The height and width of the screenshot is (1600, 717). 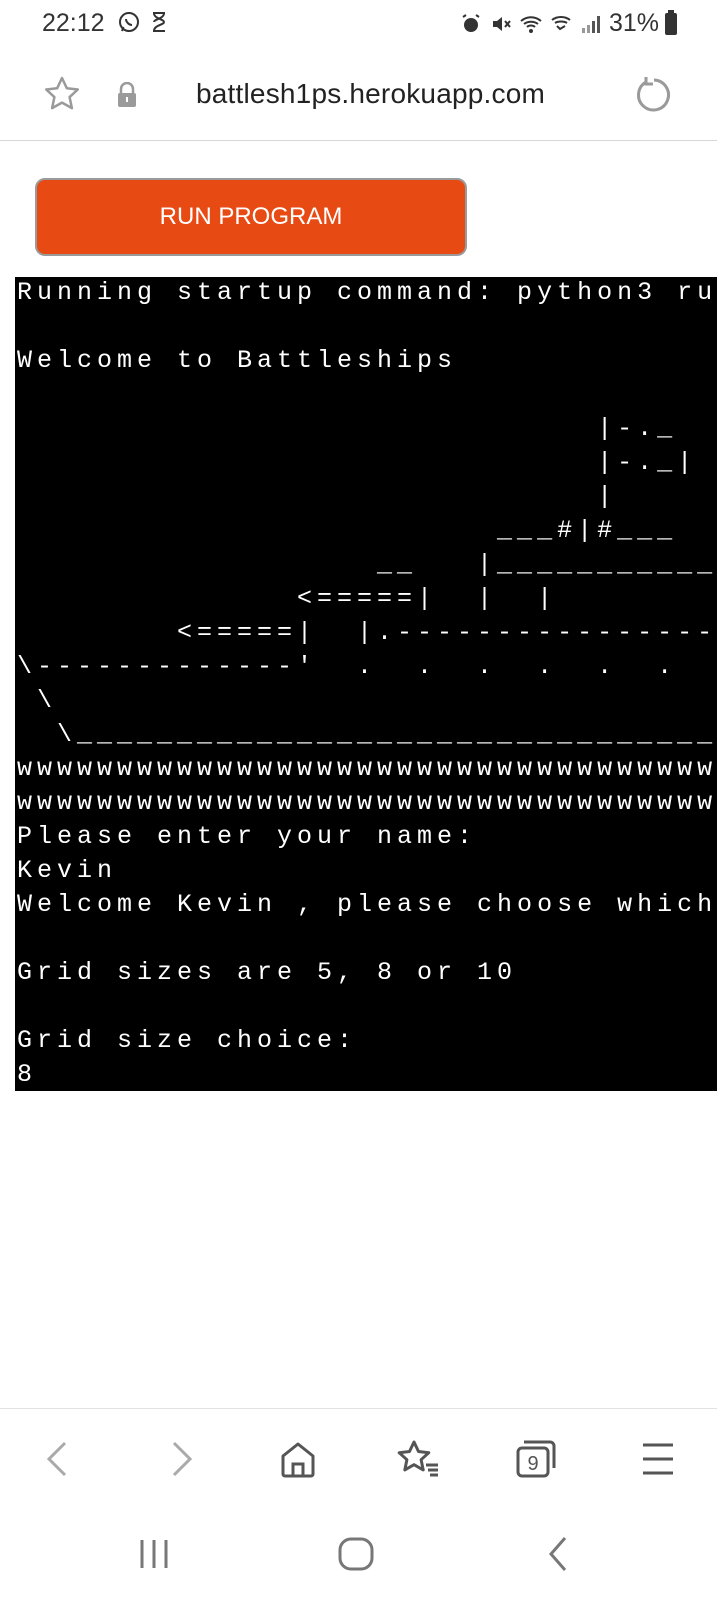 What do you see at coordinates (358, 1458) in the screenshot?
I see `browser-toolbar: 9` at bounding box center [358, 1458].